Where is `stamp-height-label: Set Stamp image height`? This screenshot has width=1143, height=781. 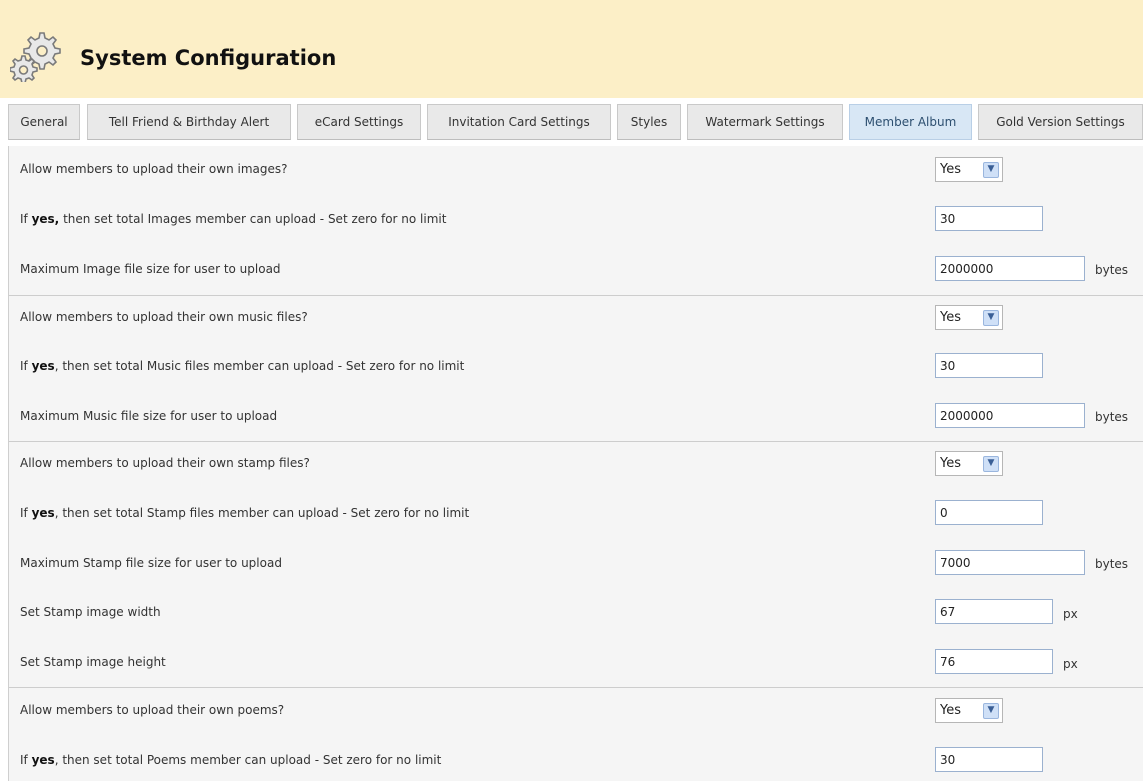
stamp-height-label: Set Stamp image height is located at coordinates (93, 662).